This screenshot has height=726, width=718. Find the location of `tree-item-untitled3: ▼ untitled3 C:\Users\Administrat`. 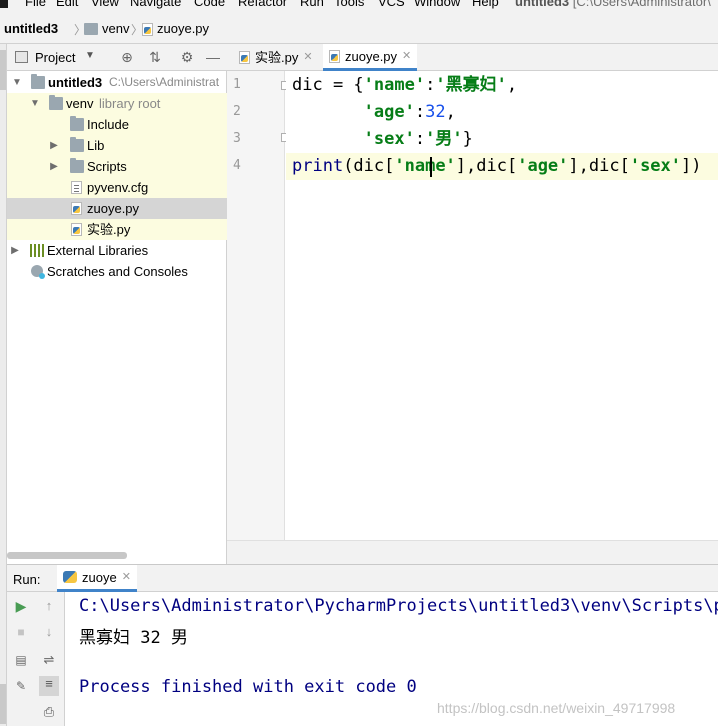

tree-item-untitled3: ▼ untitled3 C:\Users\Administrat is located at coordinates (117, 82).